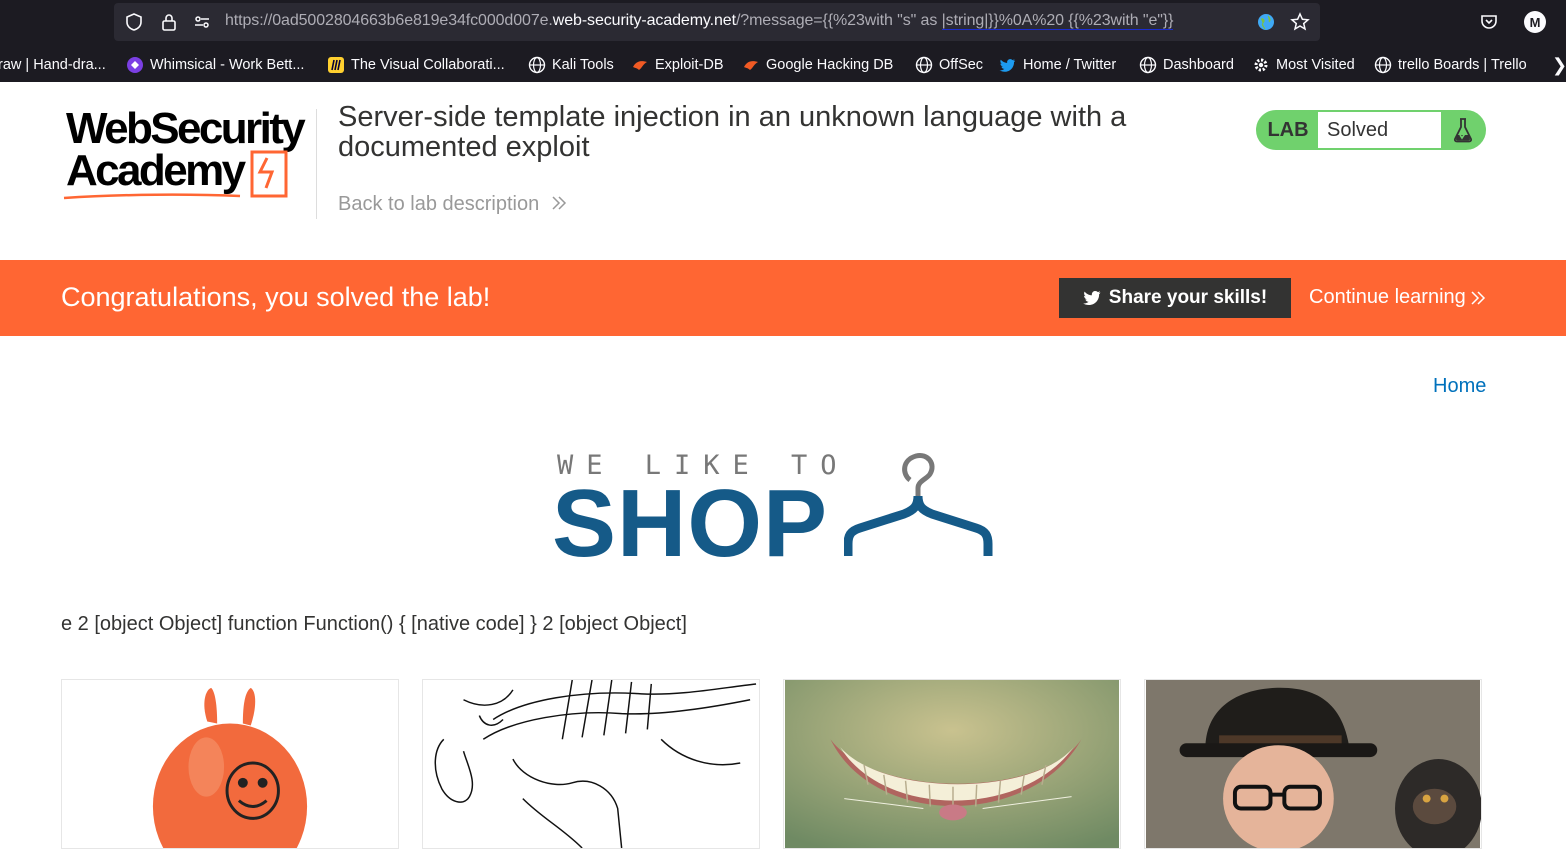 The height and width of the screenshot is (849, 1566). Describe the element at coordinates (452, 204) in the screenshot. I see `back-to-lab-description-link: Back to lab description` at that location.